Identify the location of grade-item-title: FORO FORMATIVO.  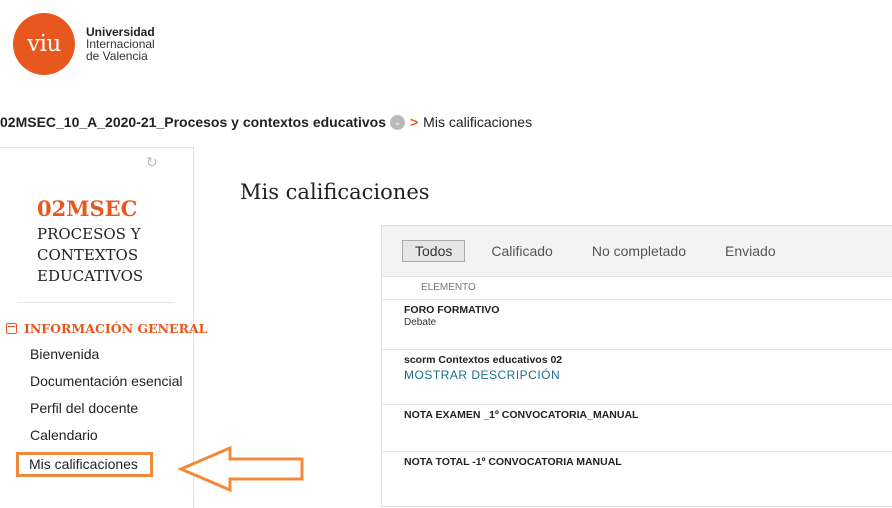
(648, 310).